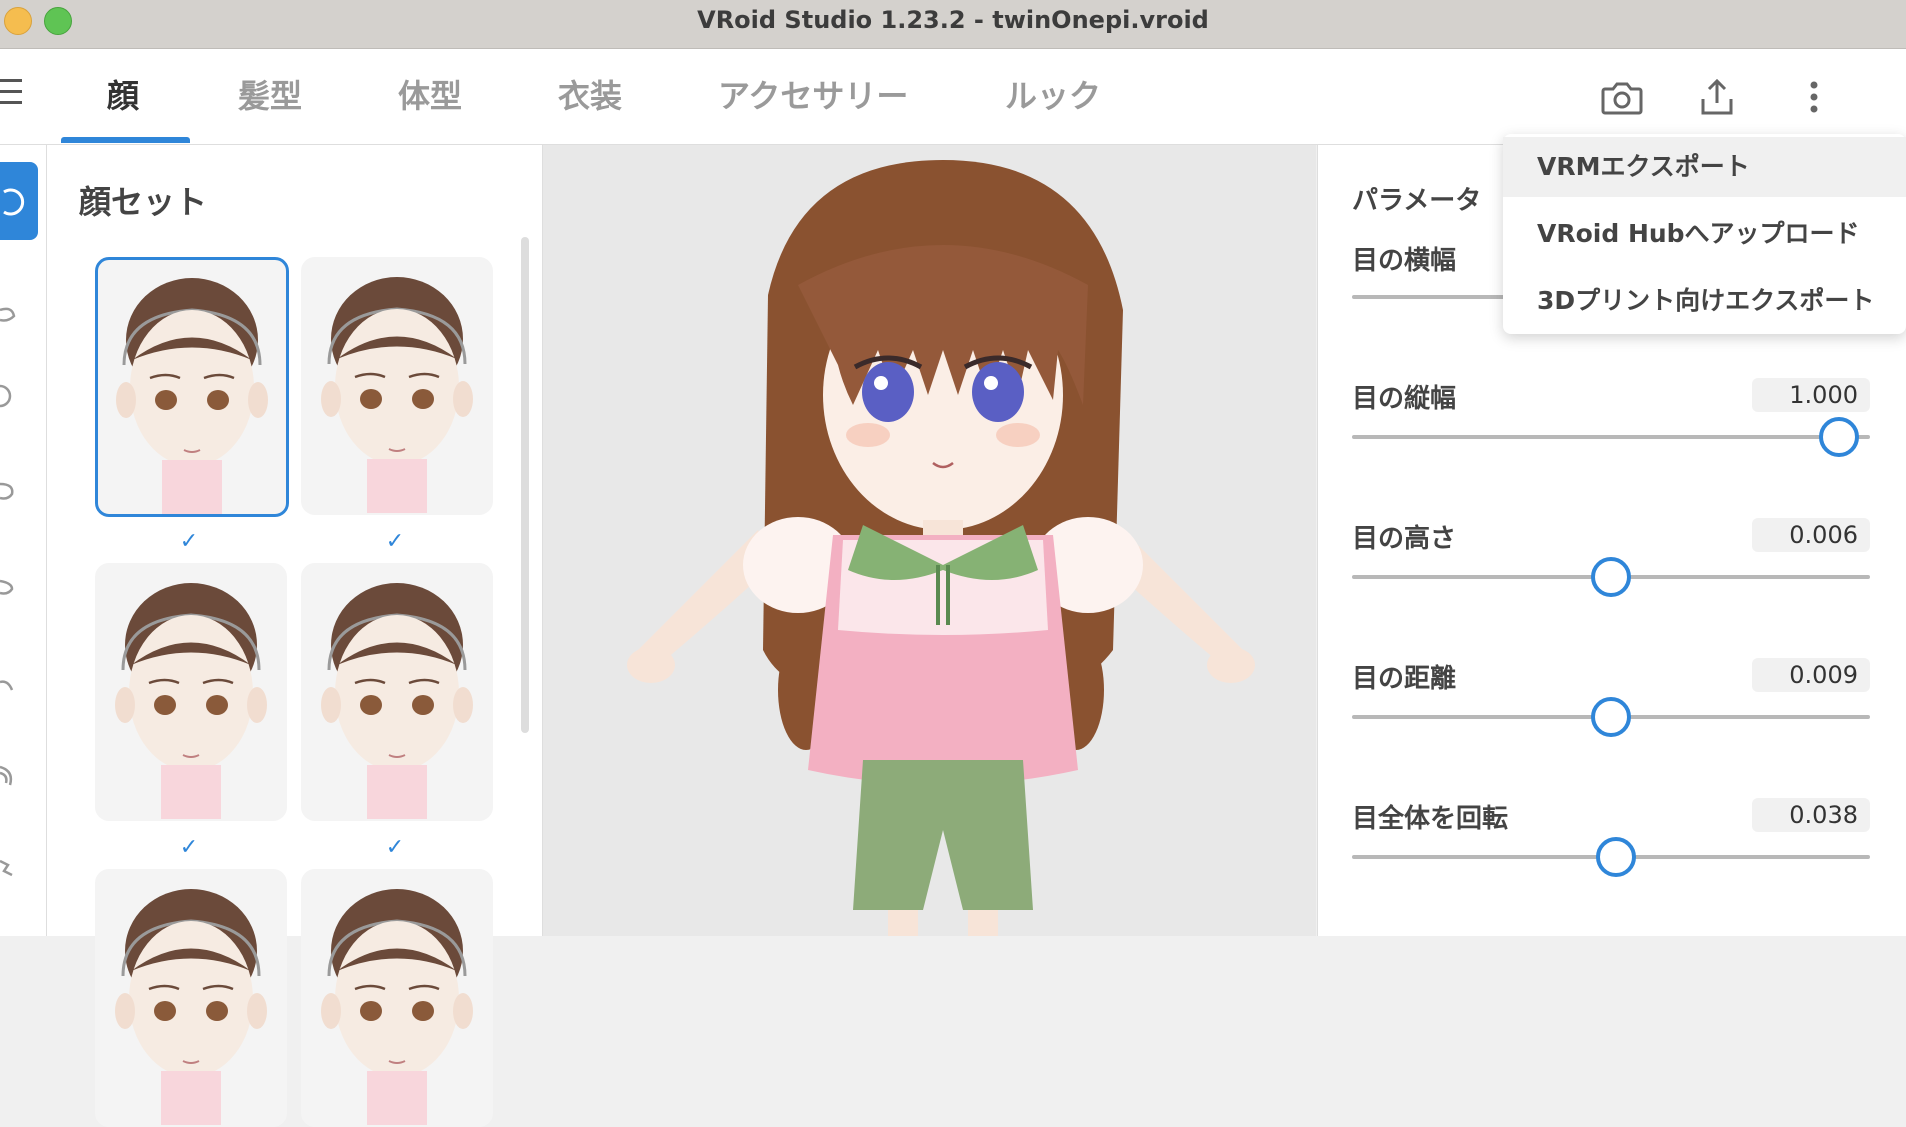 Image resolution: width=1906 pixels, height=1127 pixels. I want to click on more-vertical-icon, so click(1814, 97).